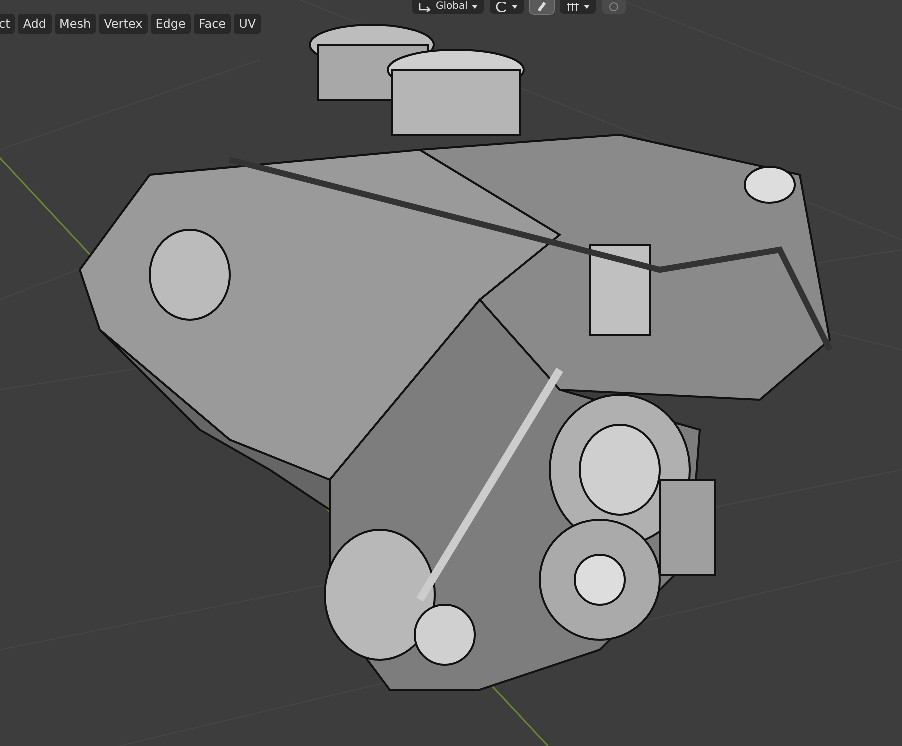 Image resolution: width=902 pixels, height=746 pixels. I want to click on grid-icon, so click(573, 7).